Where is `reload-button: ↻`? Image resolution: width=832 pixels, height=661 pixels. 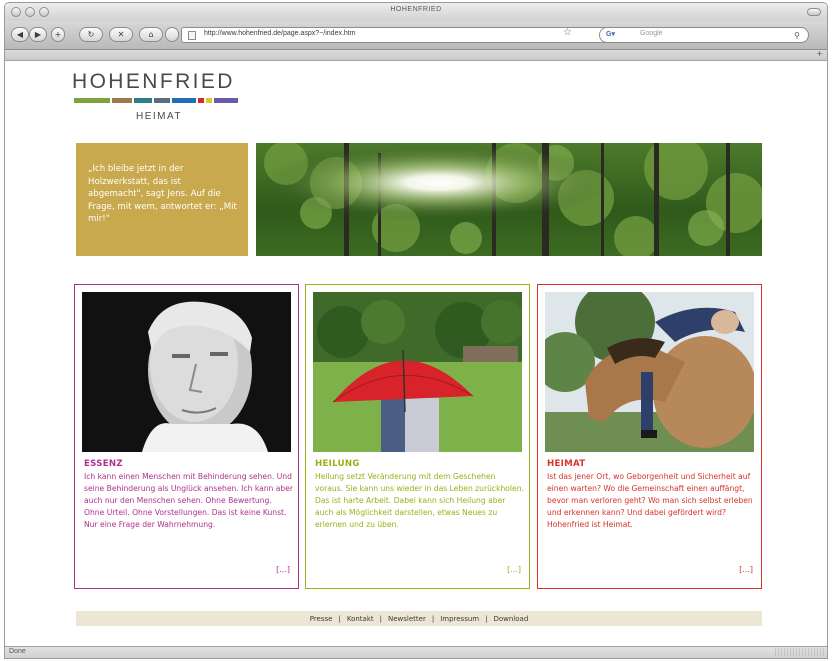 reload-button: ↻ is located at coordinates (91, 34).